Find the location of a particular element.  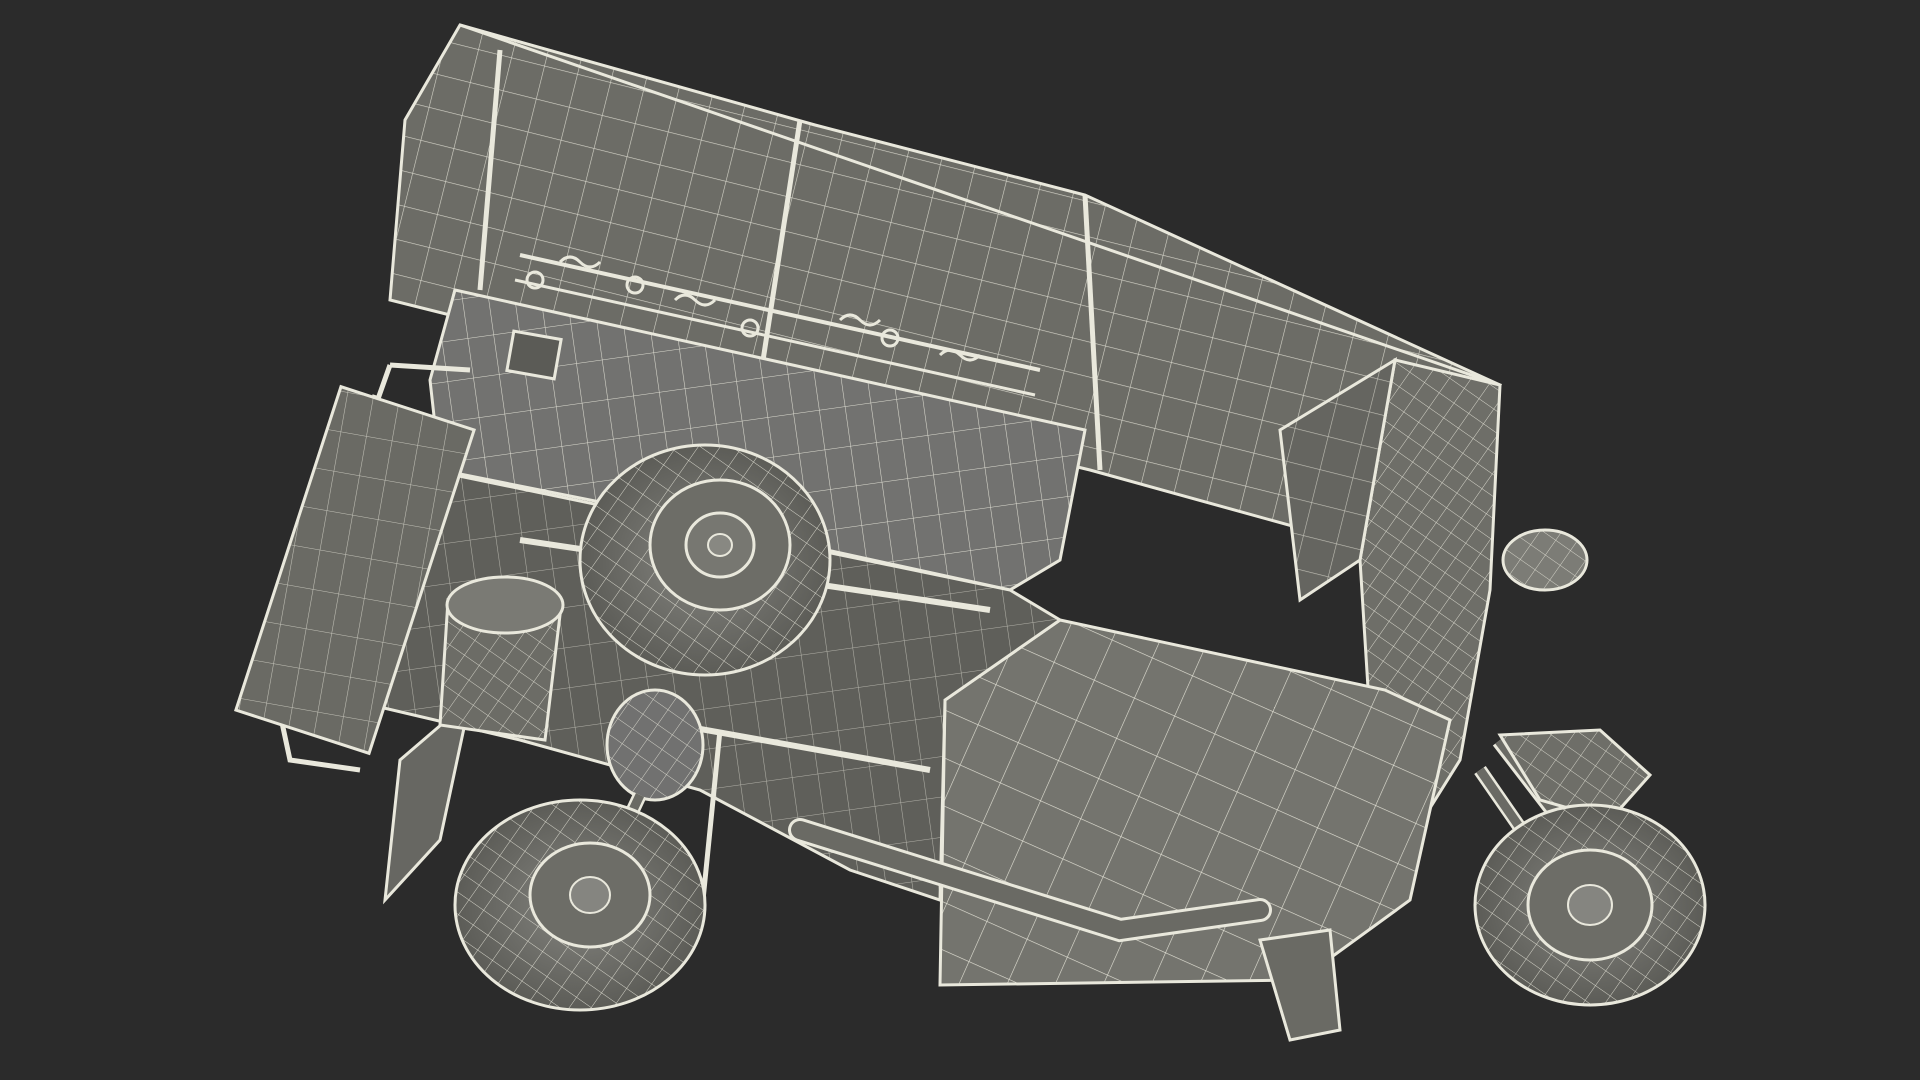

headlight is located at coordinates (1545, 560).